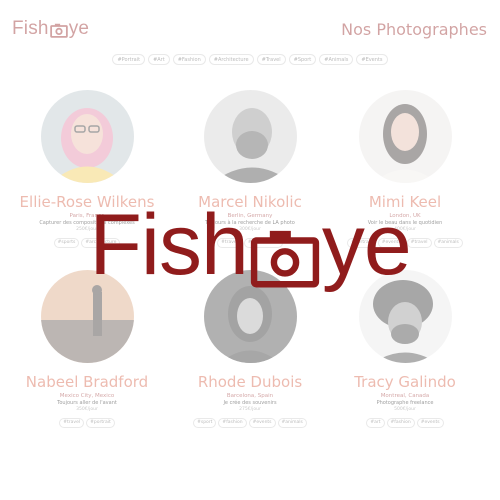 The image size is (500, 500). Describe the element at coordinates (30, 28) in the screenshot. I see `logo-prefix: Fish` at that location.